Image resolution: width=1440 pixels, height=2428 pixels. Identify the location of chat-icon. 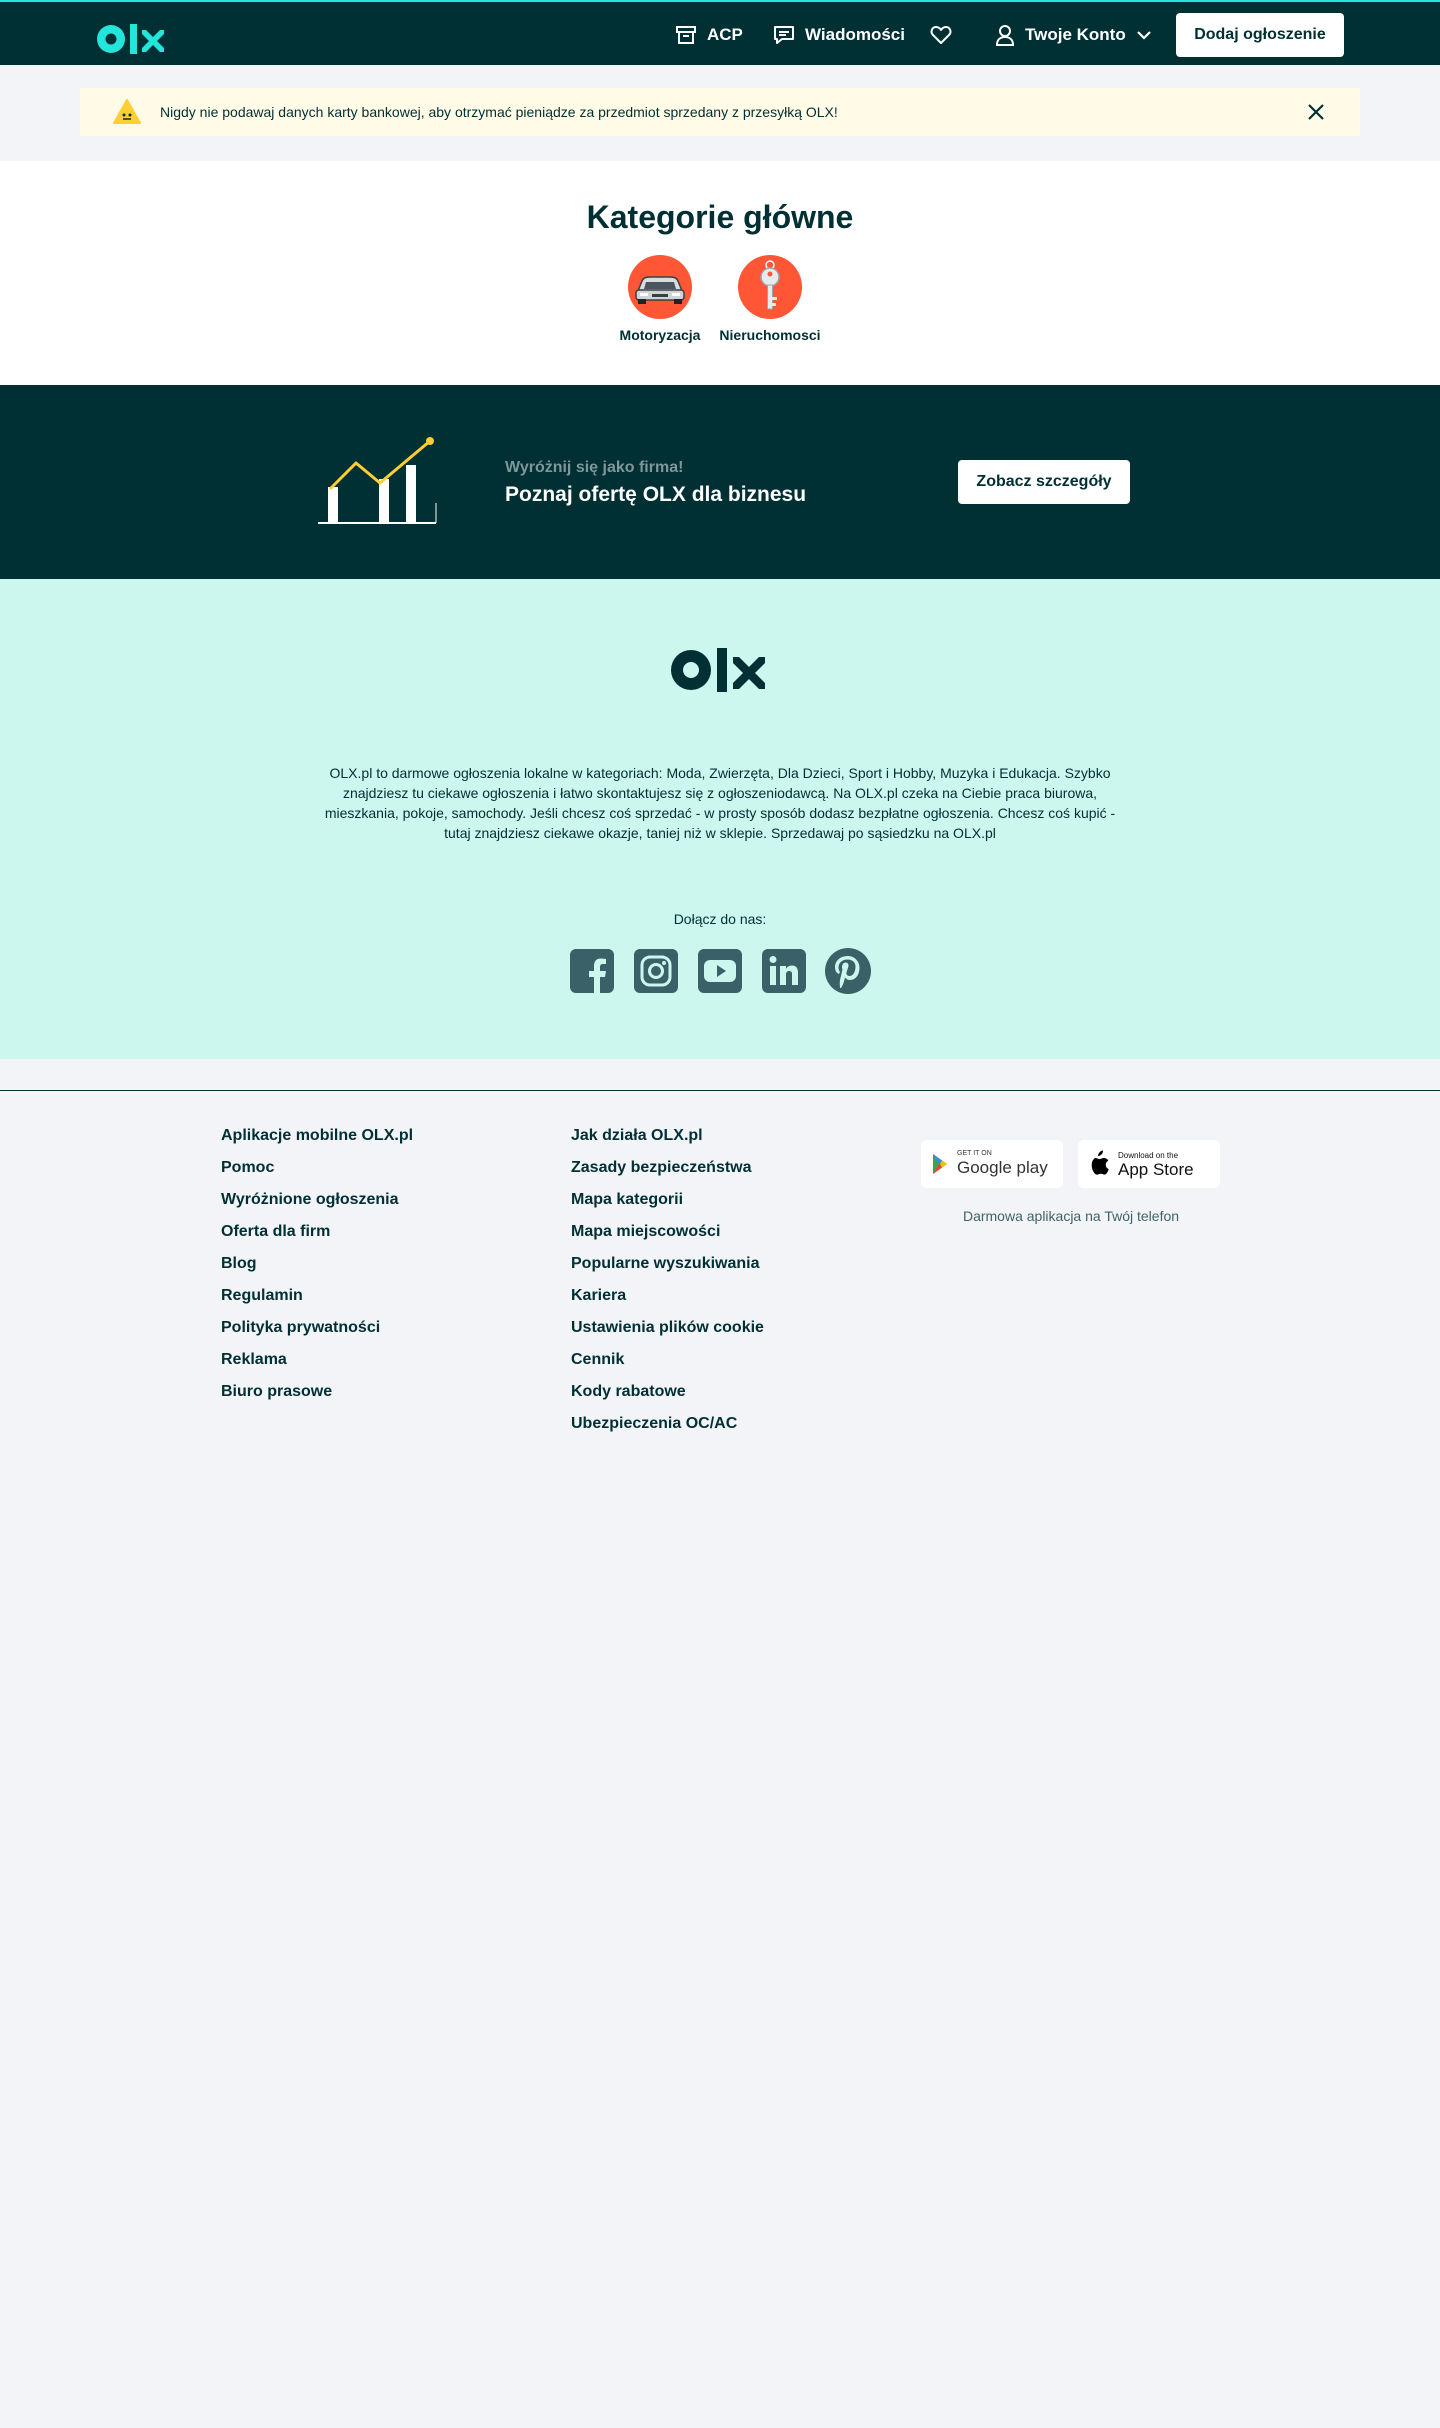
(784, 35).